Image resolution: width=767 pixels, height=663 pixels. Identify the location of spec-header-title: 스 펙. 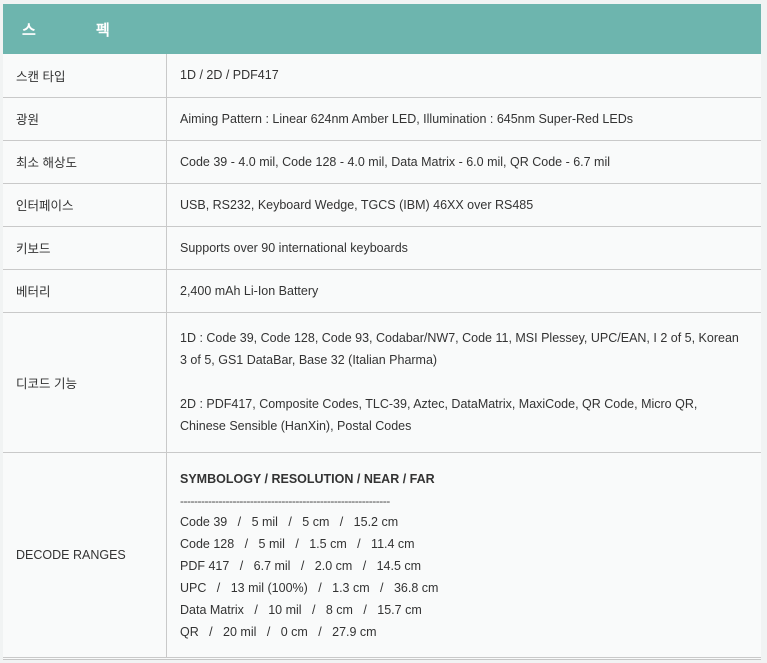
(80, 30).